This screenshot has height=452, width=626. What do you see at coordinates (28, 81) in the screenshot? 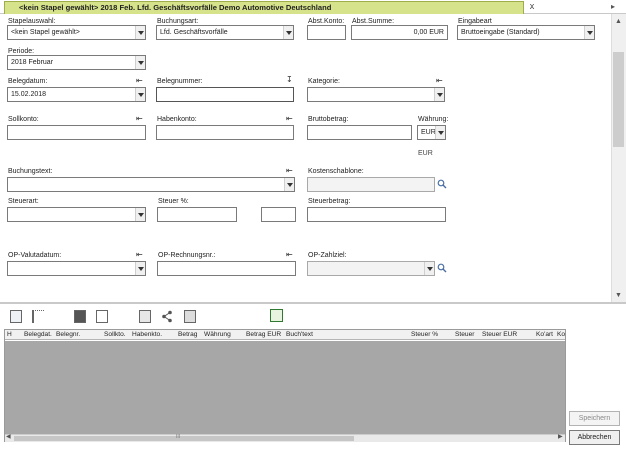
I see `belegdatum-label: Belegdatum:` at bounding box center [28, 81].